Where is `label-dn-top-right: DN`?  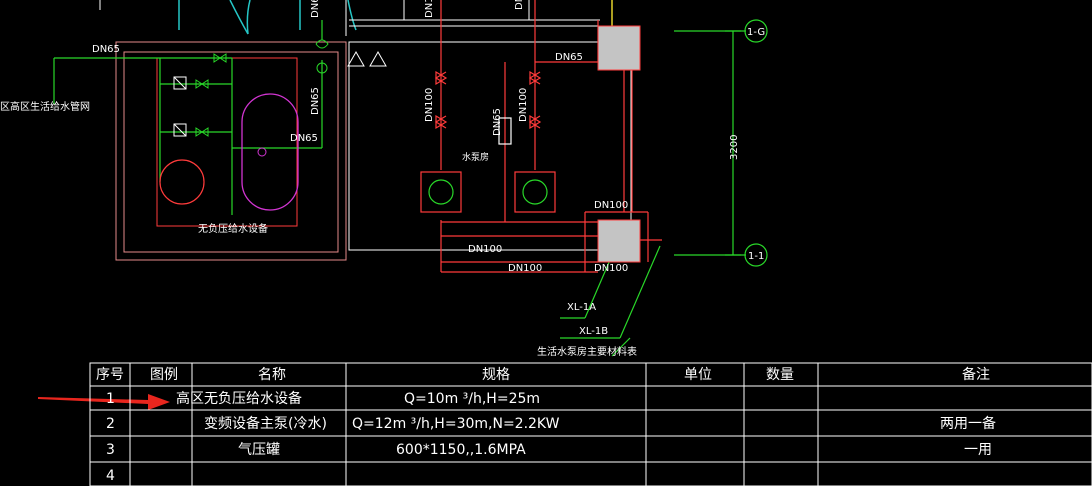
label-dn-top-right: DN is located at coordinates (519, 5).